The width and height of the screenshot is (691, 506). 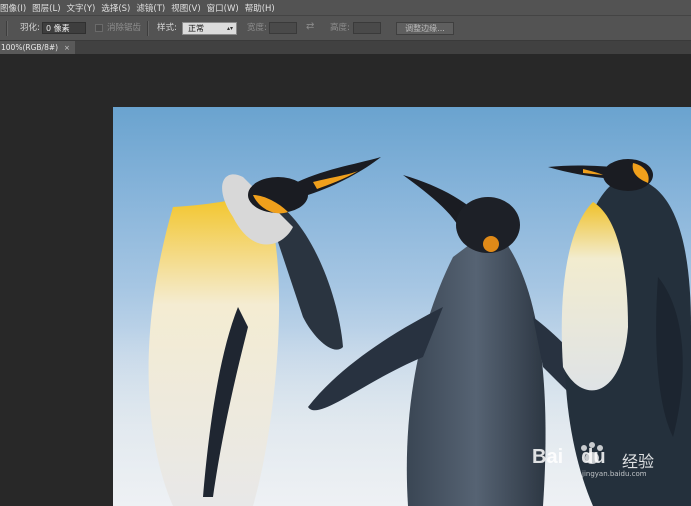 I want to click on style-label: 样式:, so click(x=167, y=28).